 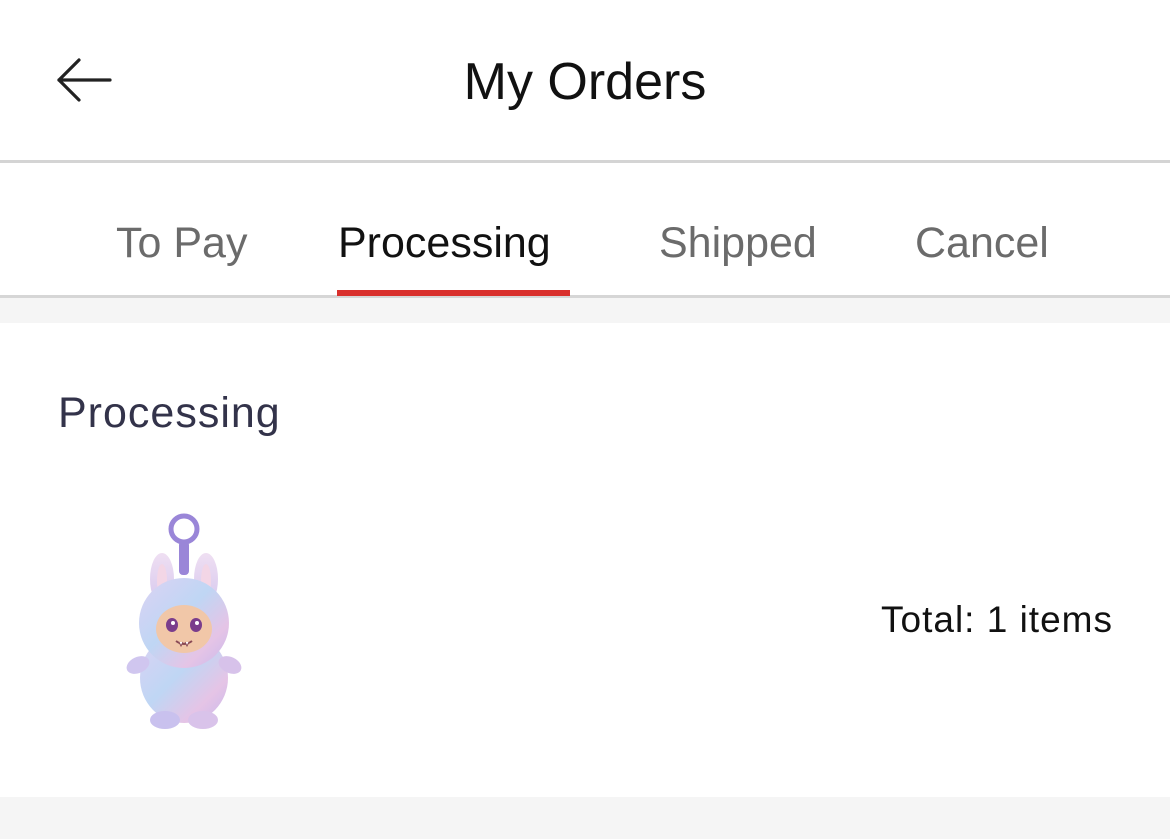 I want to click on tab-cancel: Cancel, so click(x=982, y=243).